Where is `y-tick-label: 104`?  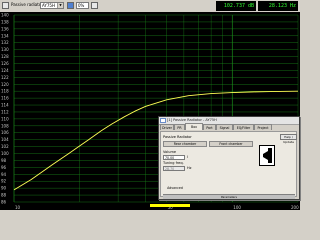 y-tick-label: 104 is located at coordinates (5, 139).